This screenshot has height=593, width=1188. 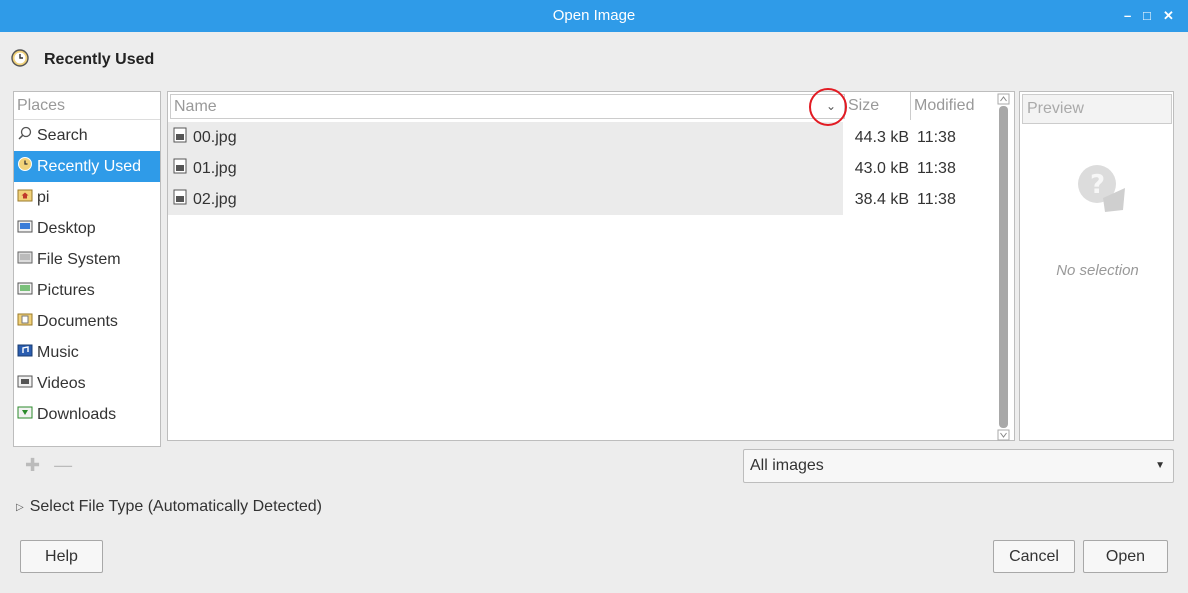 I want to click on preview-panel: Preview ? No selection, so click(x=1096, y=266).